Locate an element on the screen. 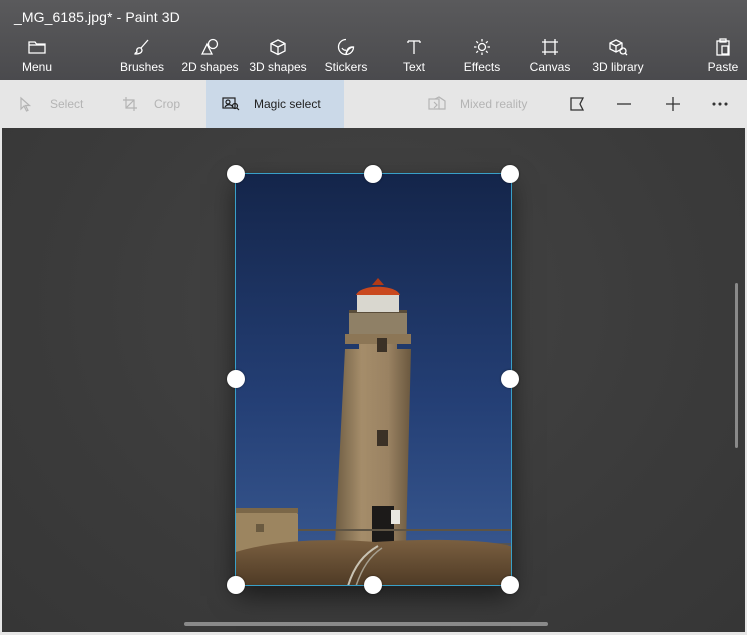  3d-library-button: 3D library is located at coordinates (618, 57).